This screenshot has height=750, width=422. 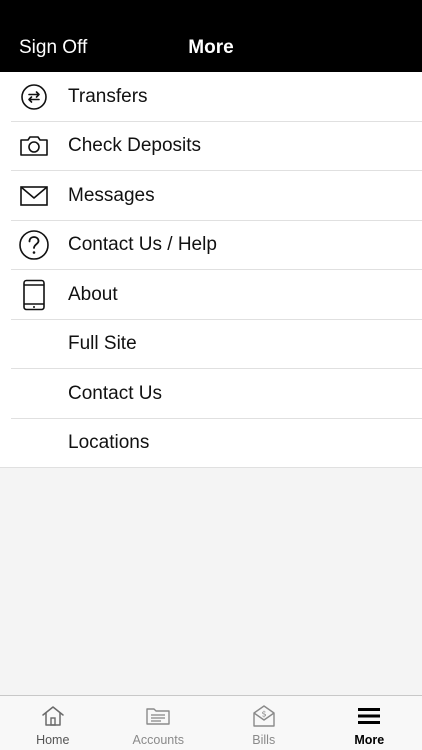 What do you see at coordinates (211, 295) in the screenshot?
I see `menu-item-about: About` at bounding box center [211, 295].